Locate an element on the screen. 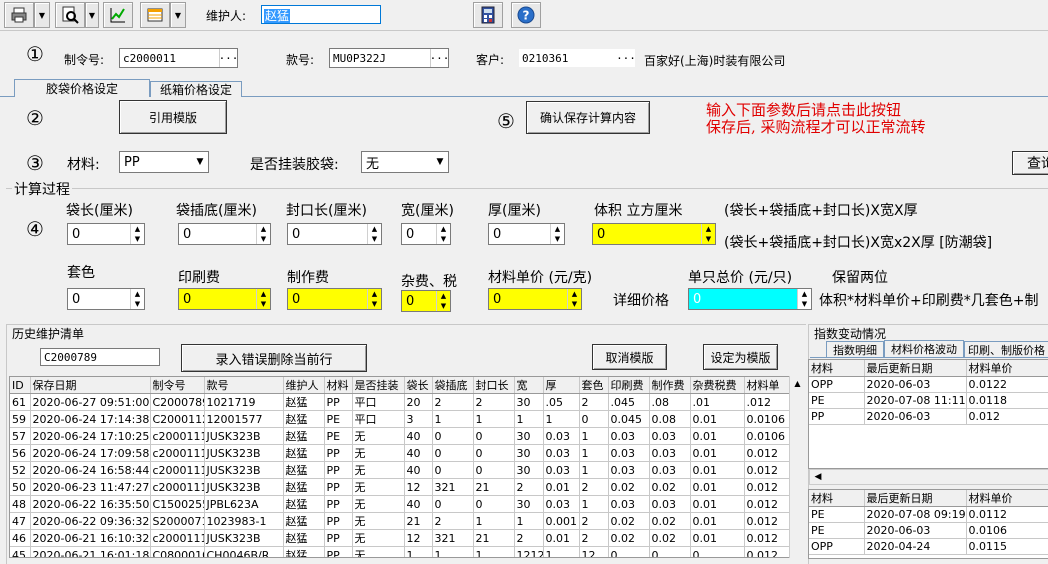 This screenshot has width=1048, height=564. tab-bag-price: 胶袋价格设定 is located at coordinates (82, 88).